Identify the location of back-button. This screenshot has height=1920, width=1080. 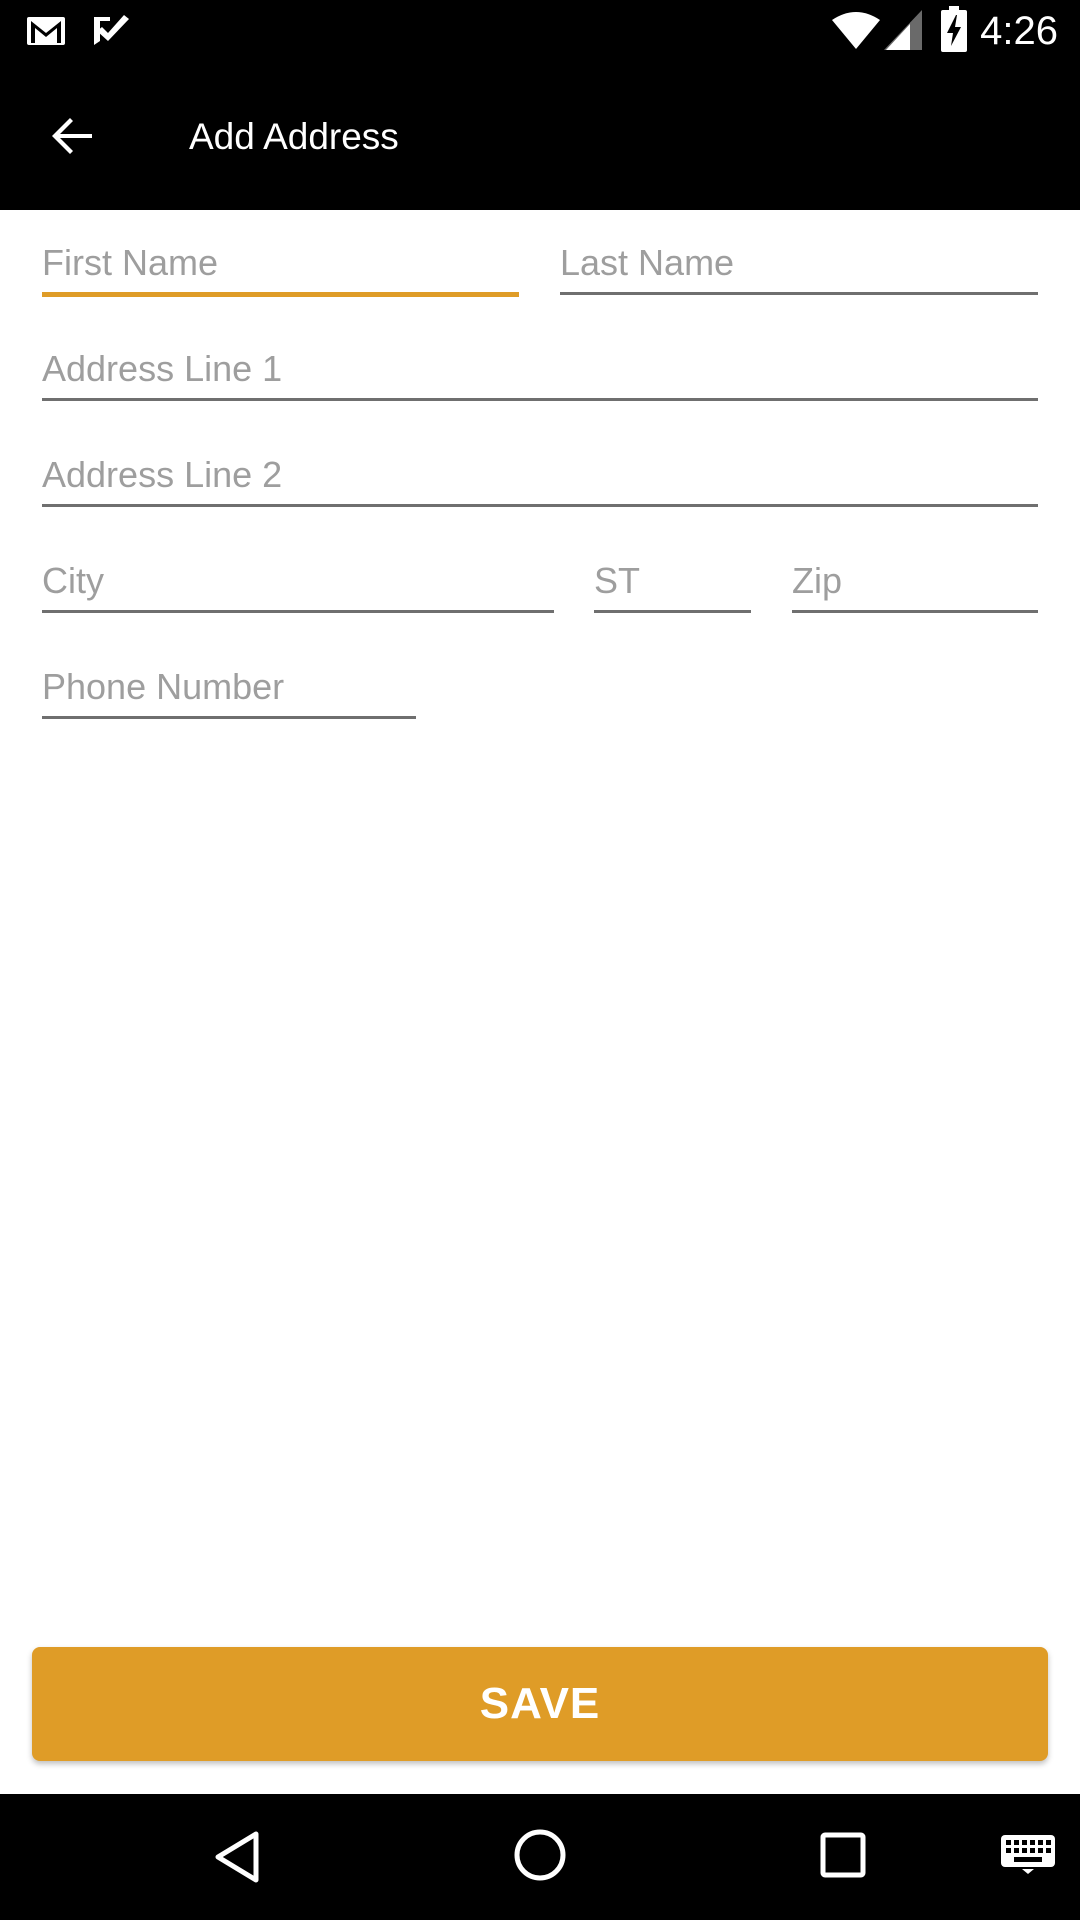
(73, 136).